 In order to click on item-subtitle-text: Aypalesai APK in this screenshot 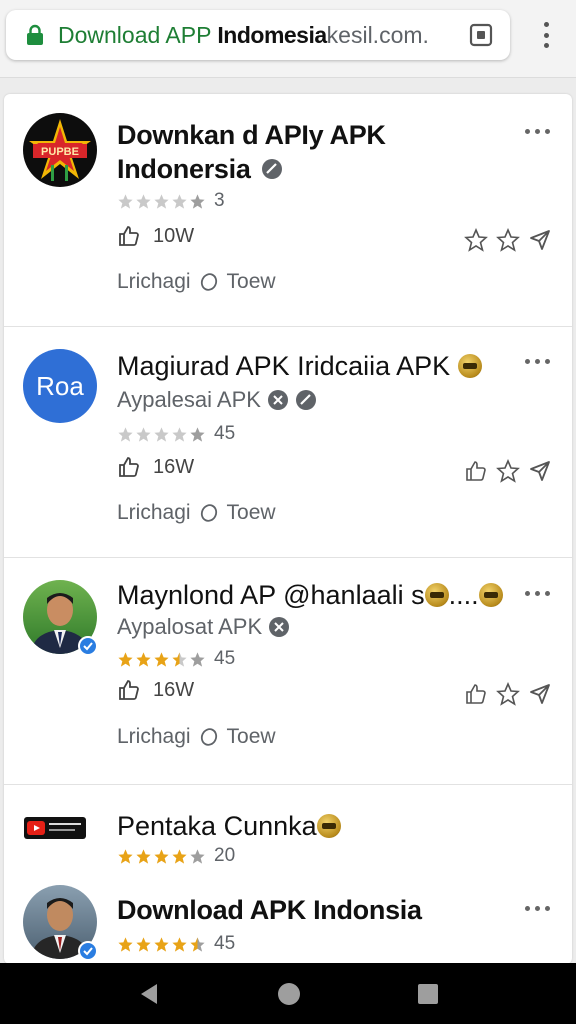, I will do `click(189, 399)`.